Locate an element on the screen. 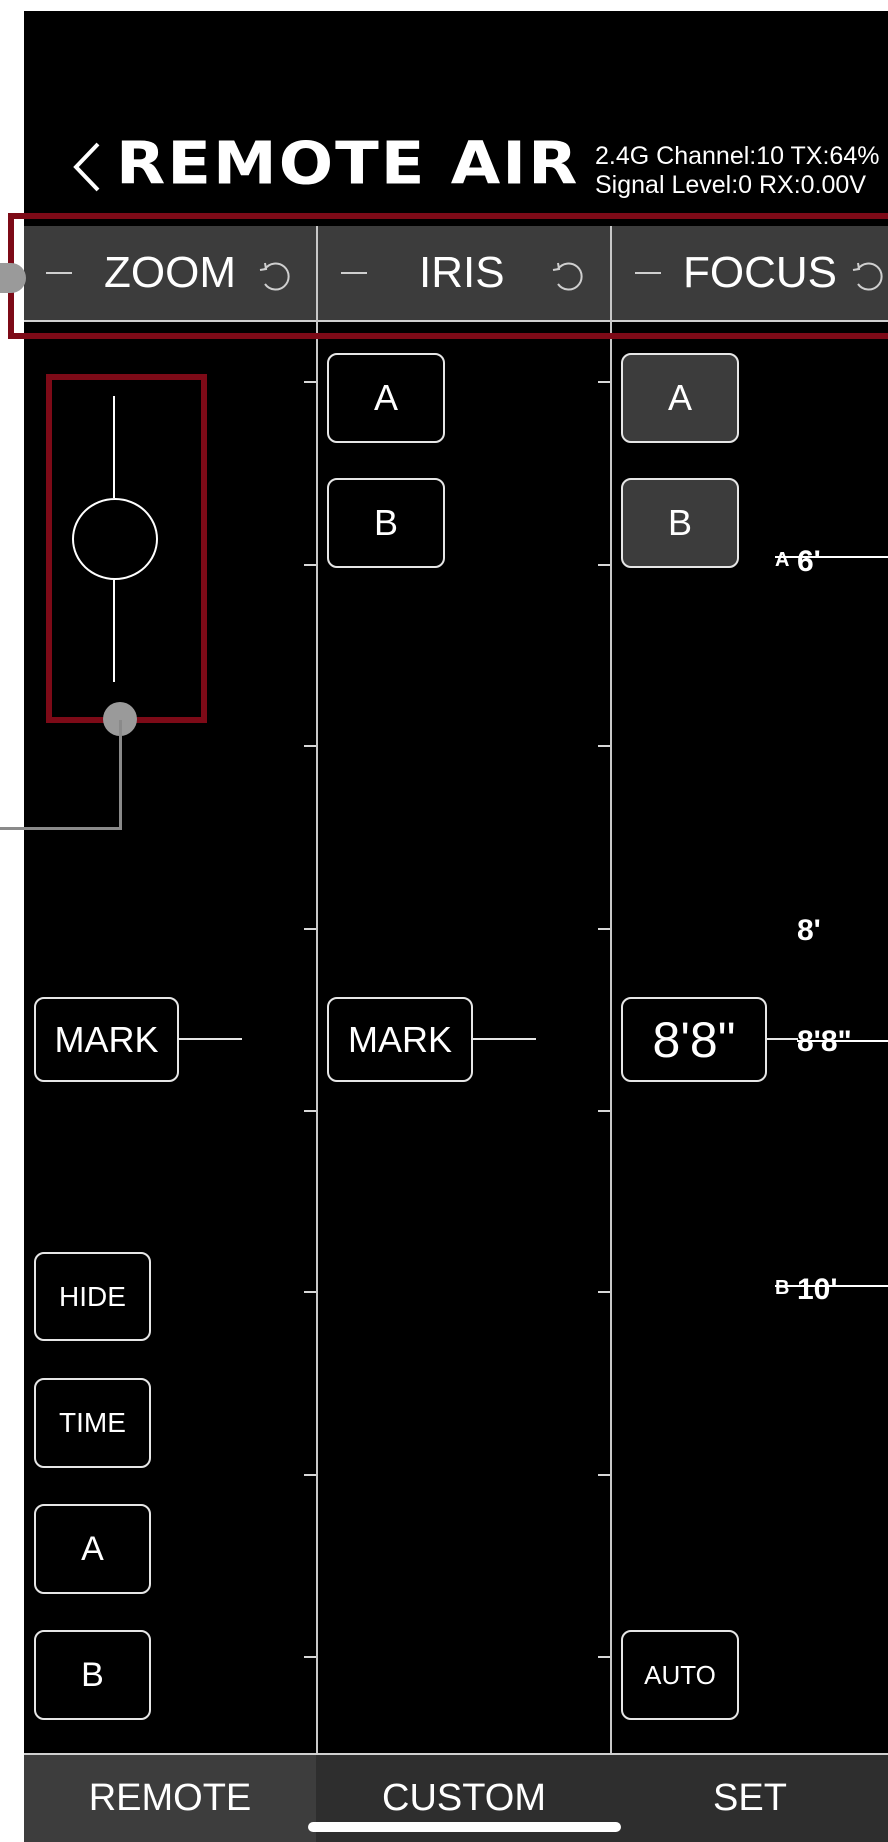 The image size is (888, 1842). iris-mark-button: MARK is located at coordinates (400, 1039).